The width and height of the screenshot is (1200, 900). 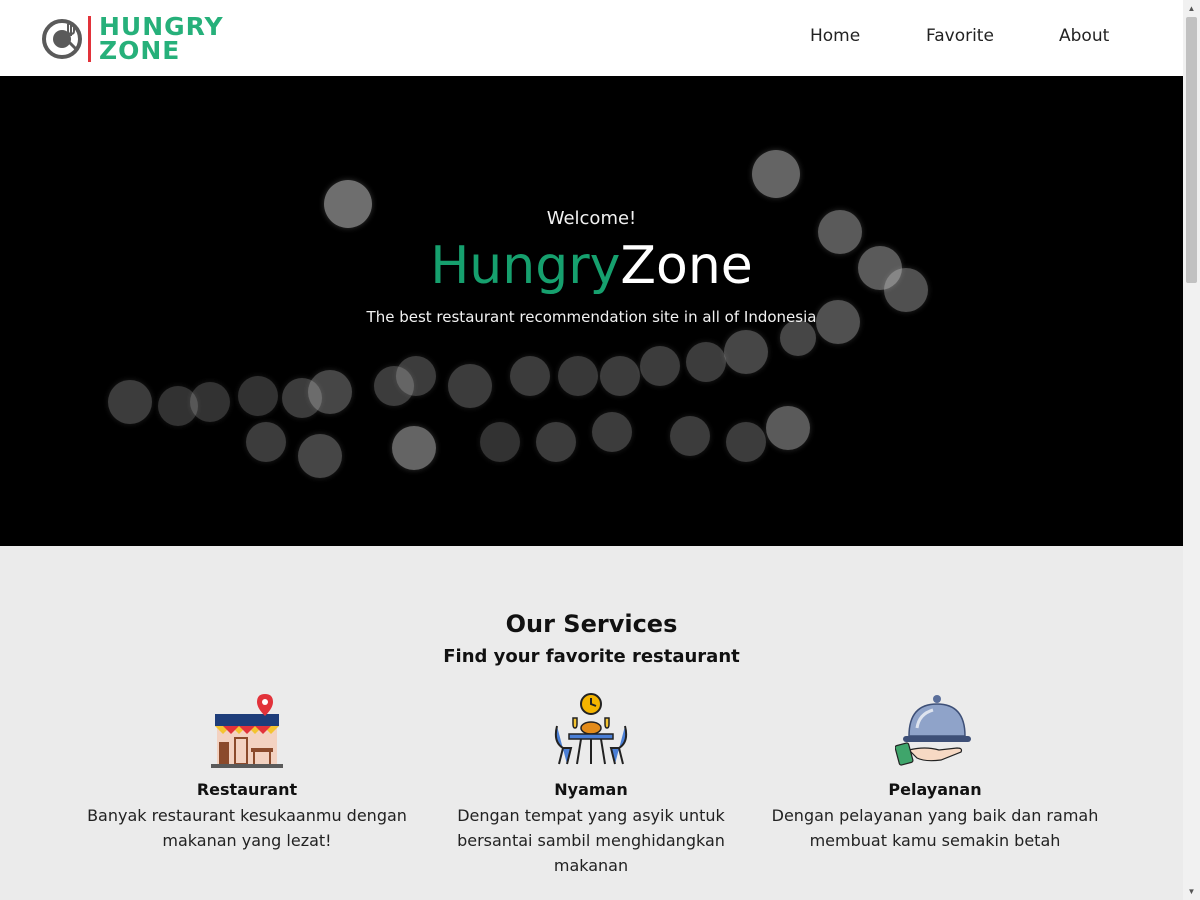 I want to click on page-scrollbar: ▲ ▼, so click(x=1191, y=450).